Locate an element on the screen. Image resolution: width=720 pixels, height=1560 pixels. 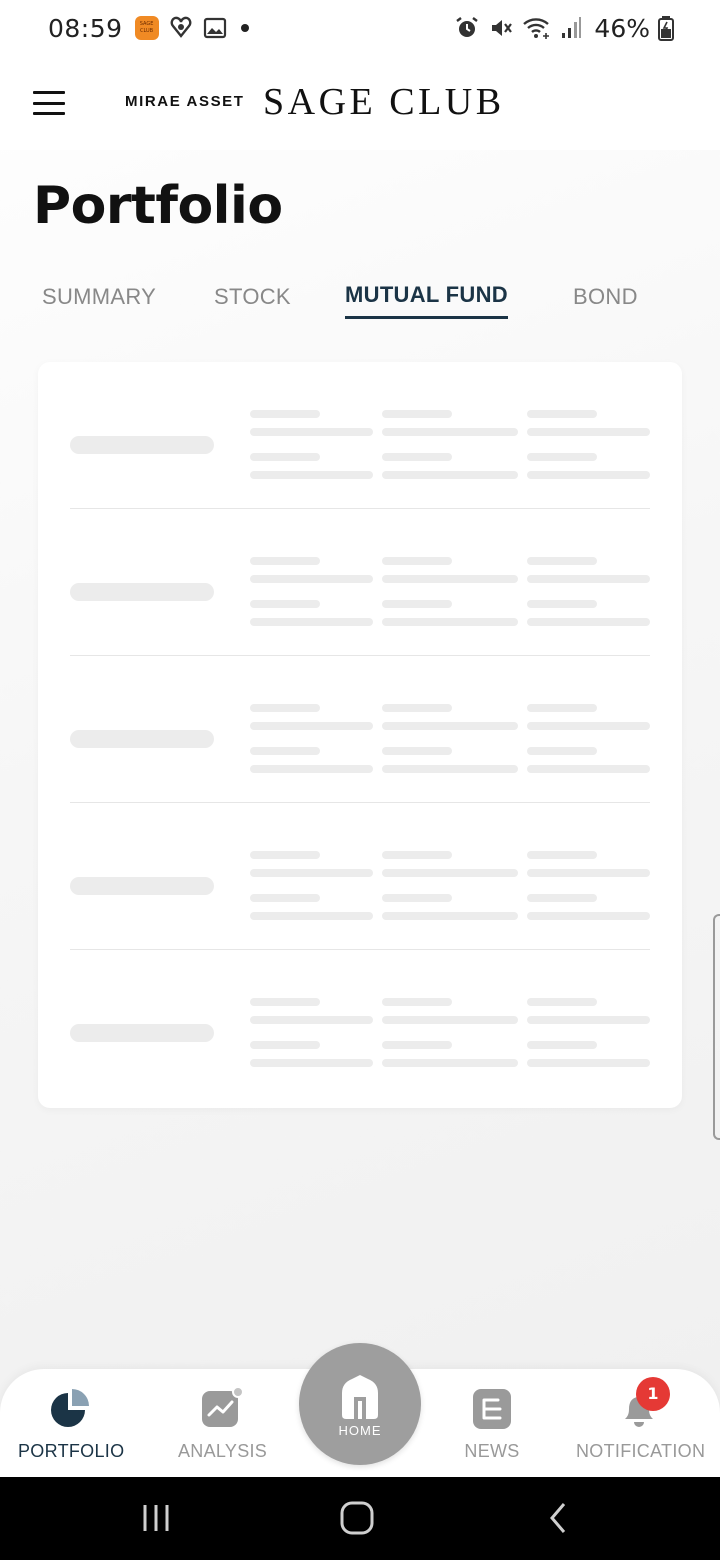
home-nav-icon is located at coordinates (358, 1518).